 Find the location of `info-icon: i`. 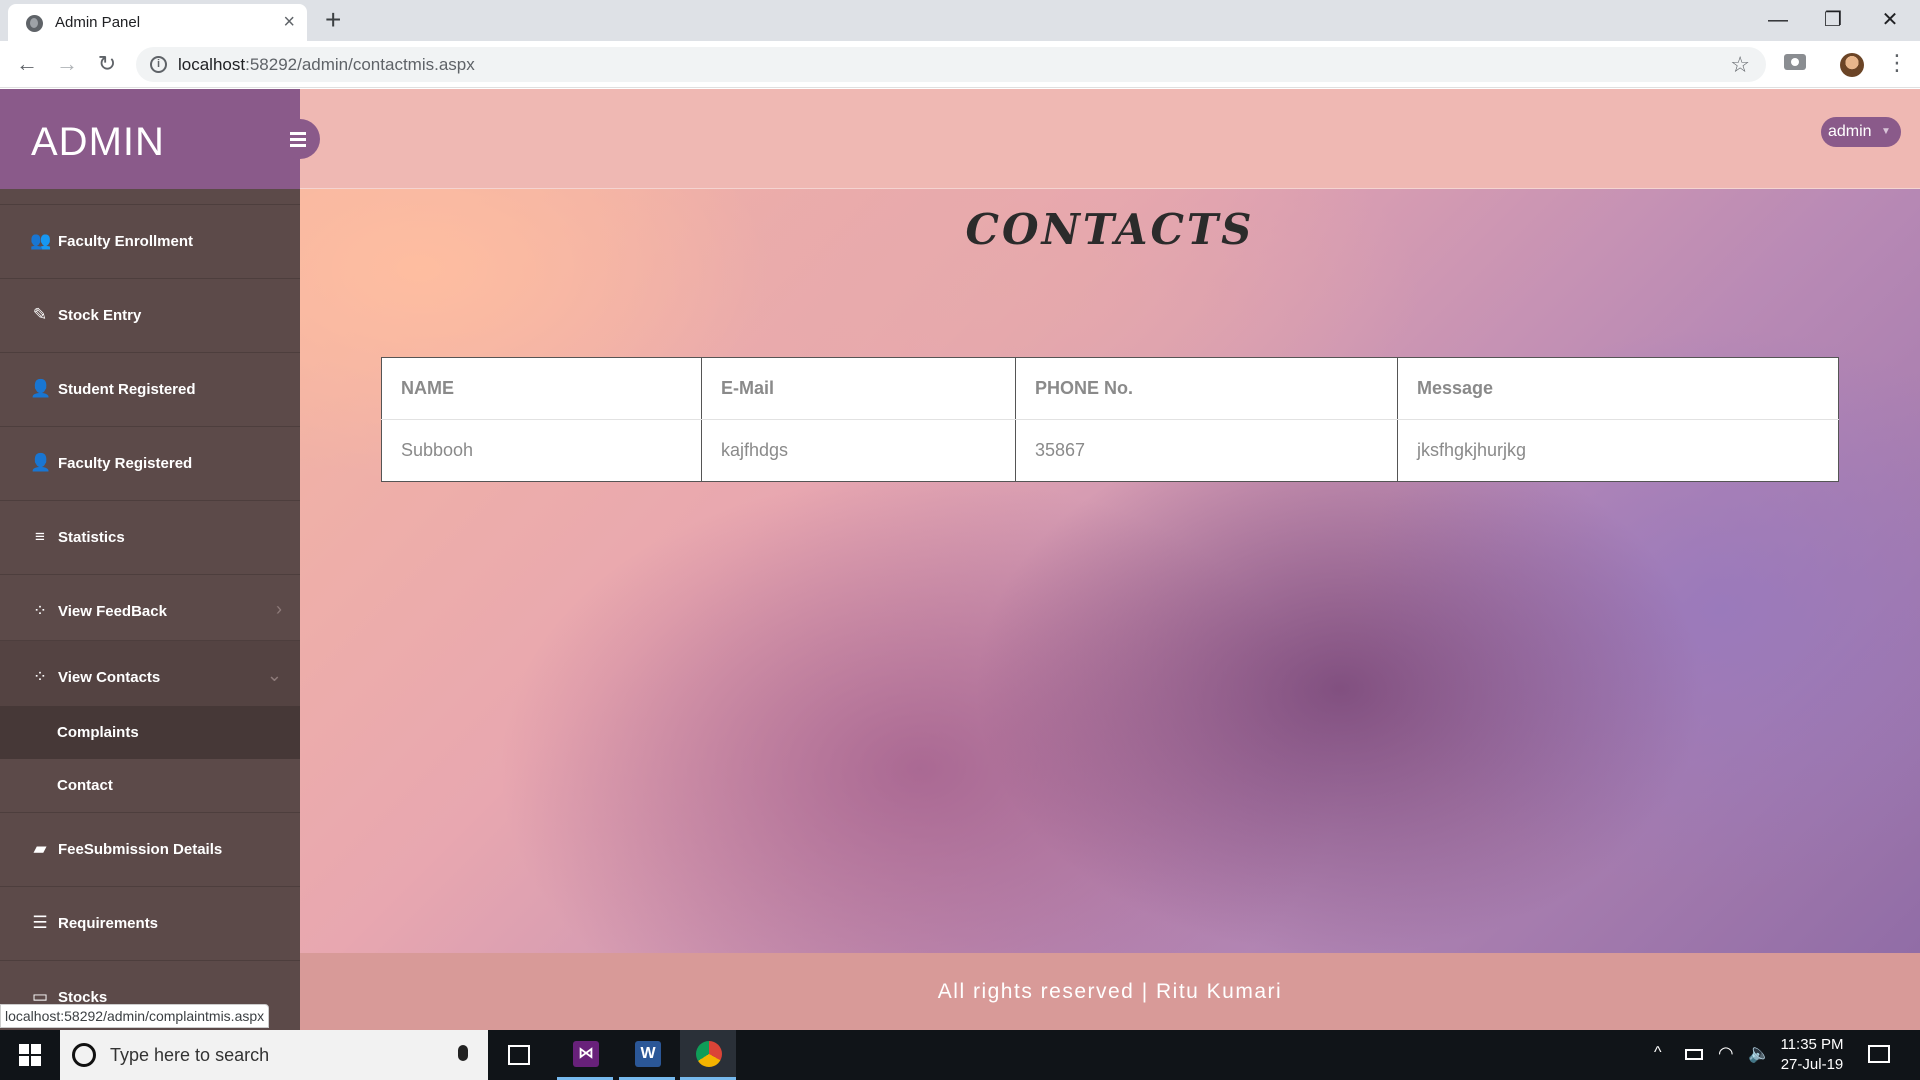

info-icon: i is located at coordinates (158, 64).